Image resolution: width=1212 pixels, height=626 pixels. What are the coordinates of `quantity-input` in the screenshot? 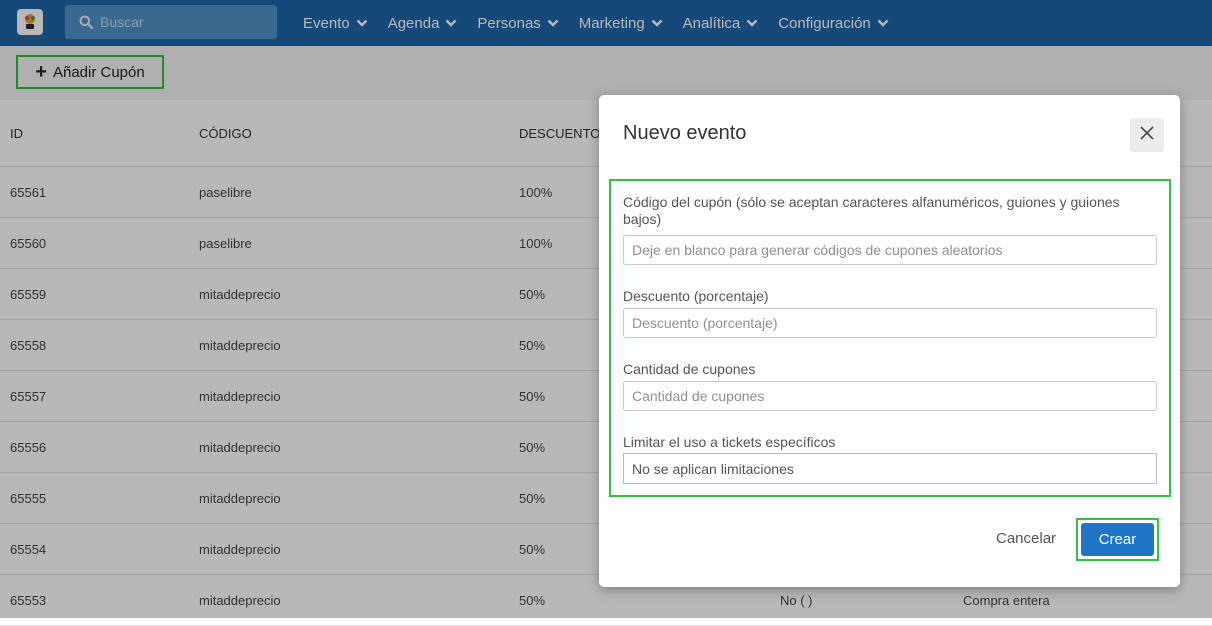 It's located at (890, 396).